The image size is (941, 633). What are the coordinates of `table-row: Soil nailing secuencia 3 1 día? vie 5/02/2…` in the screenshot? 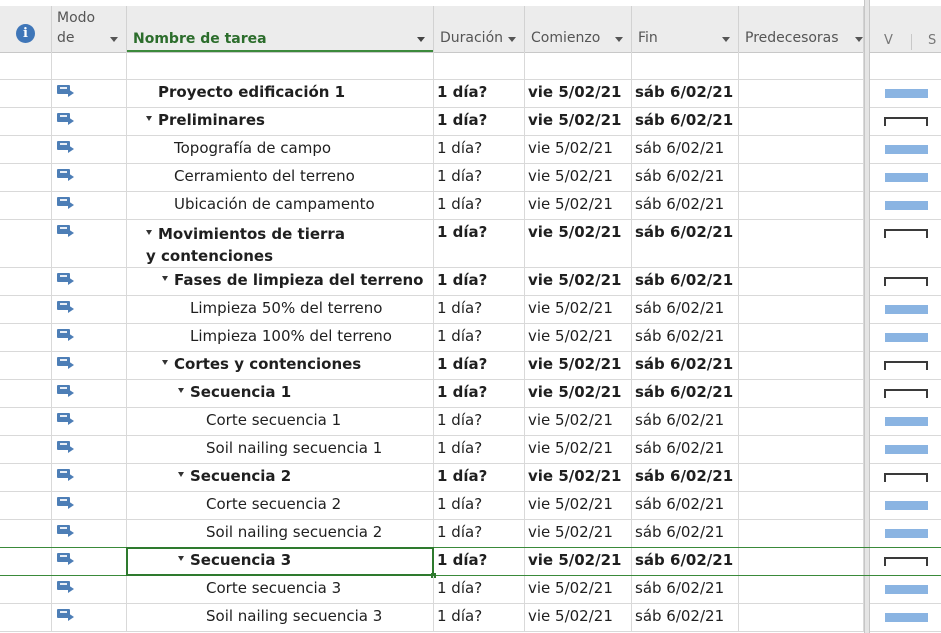 It's located at (470, 618).